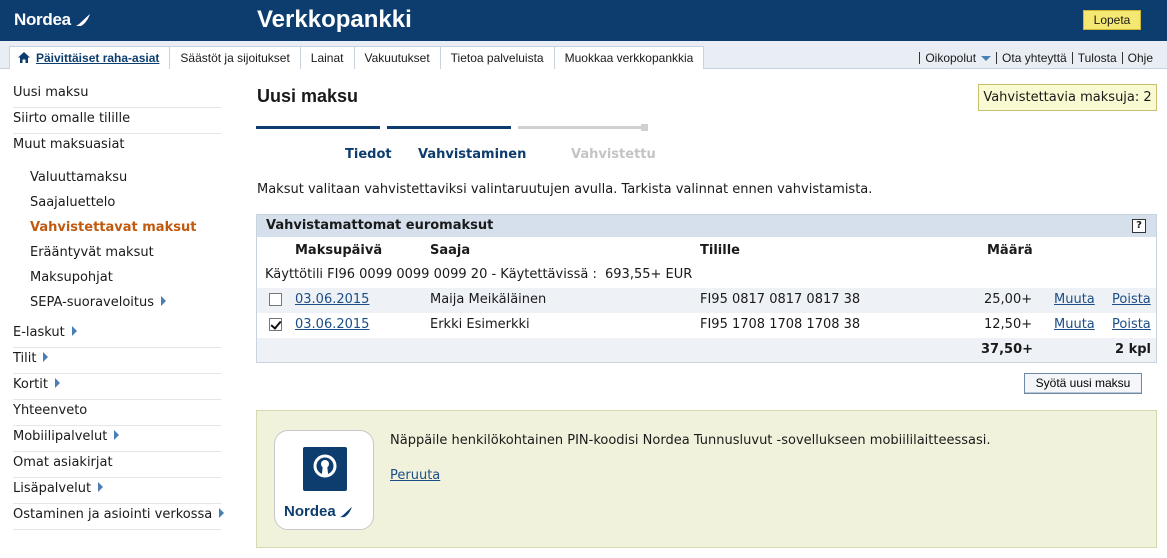  Describe the element at coordinates (1133, 349) in the screenshot. I see `payment-count: 2 kpl` at that location.